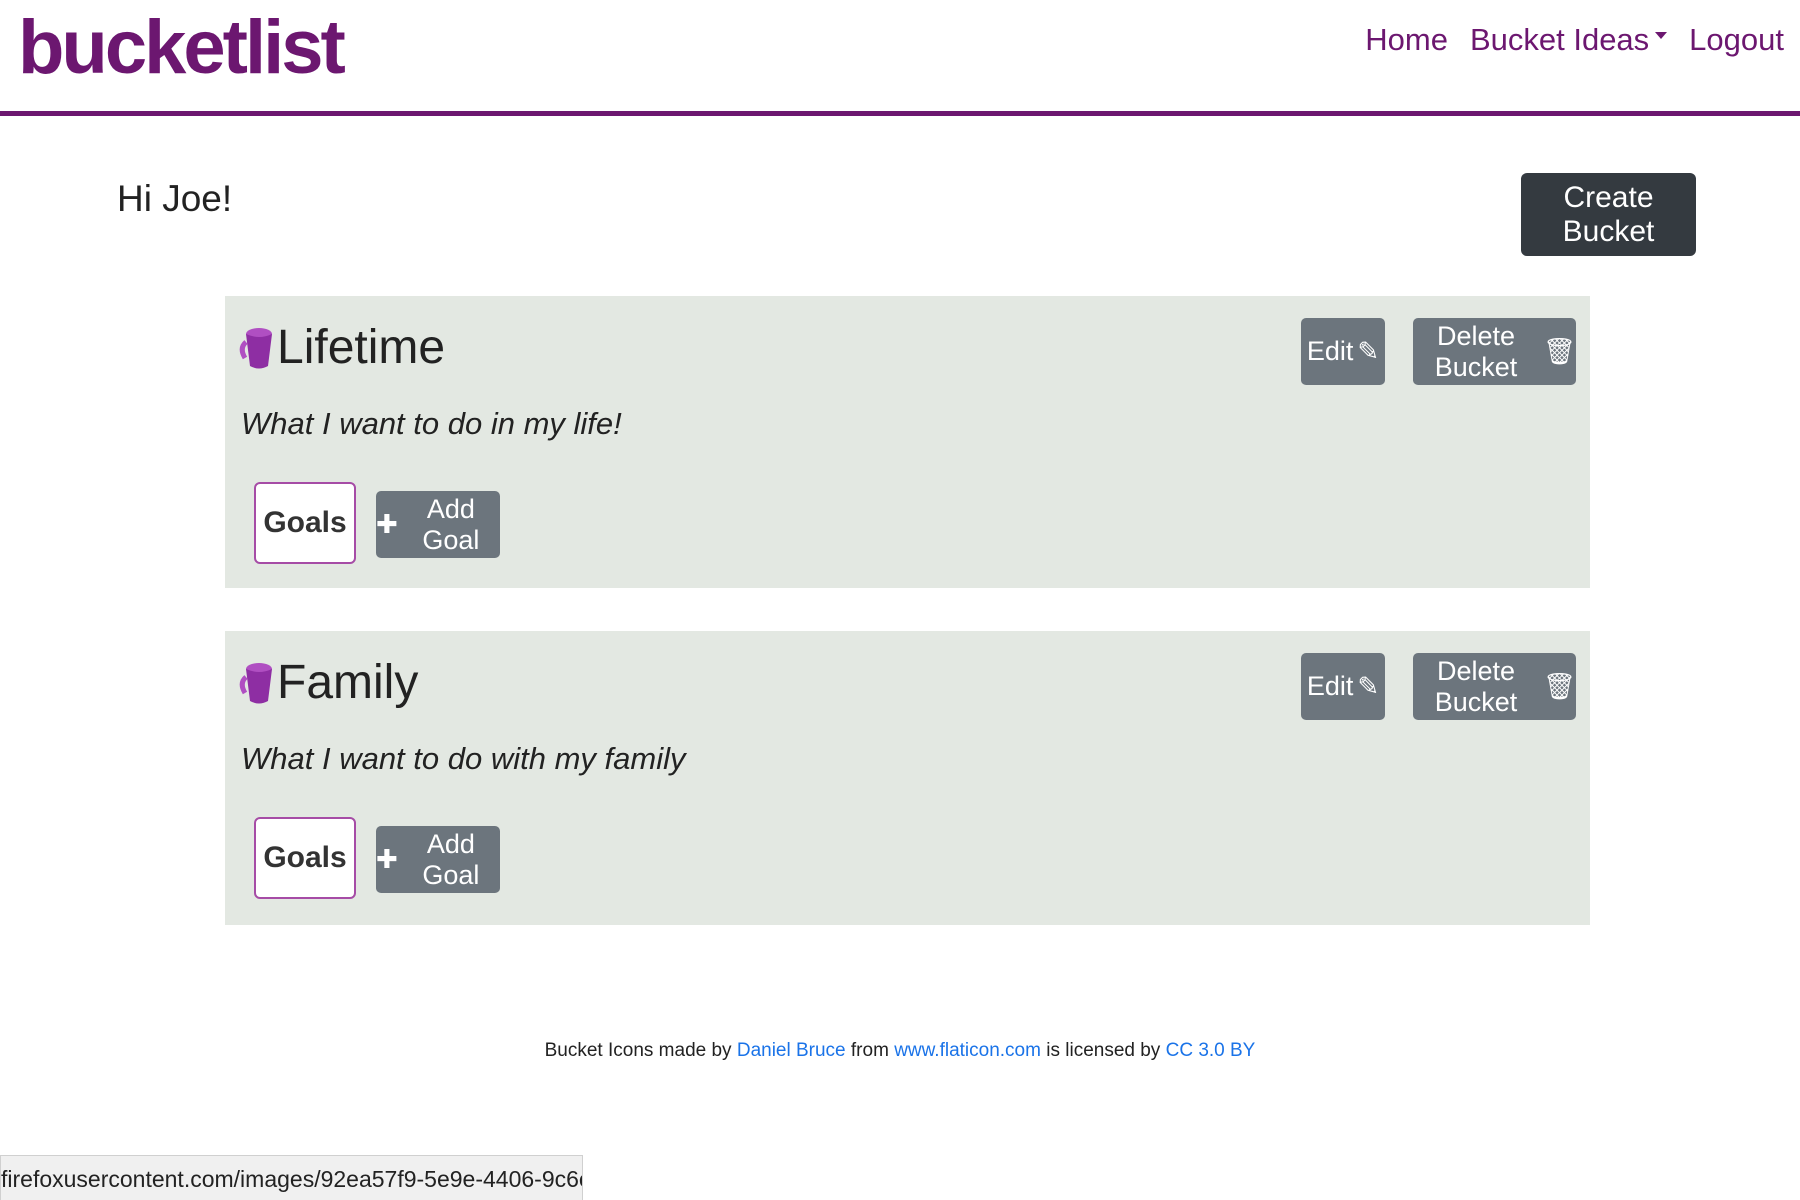  What do you see at coordinates (348, 682) in the screenshot?
I see `bucket-title-text: Family` at bounding box center [348, 682].